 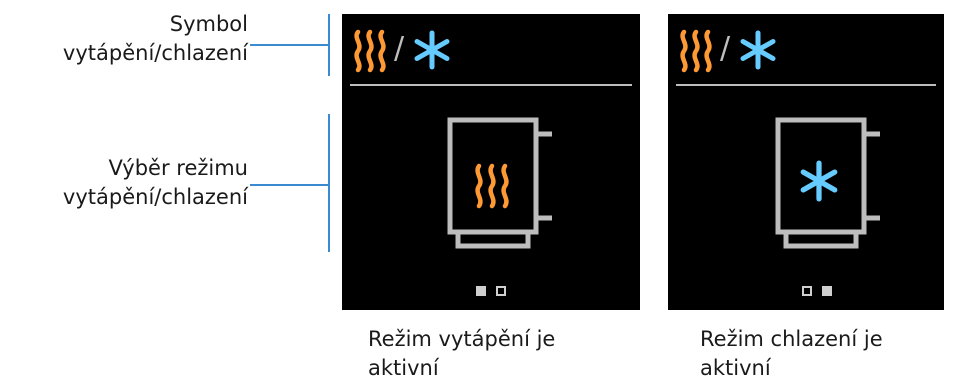 I want to click on mode-select-label: Výběr režimu vytápění/chlazení, so click(x=155, y=182).